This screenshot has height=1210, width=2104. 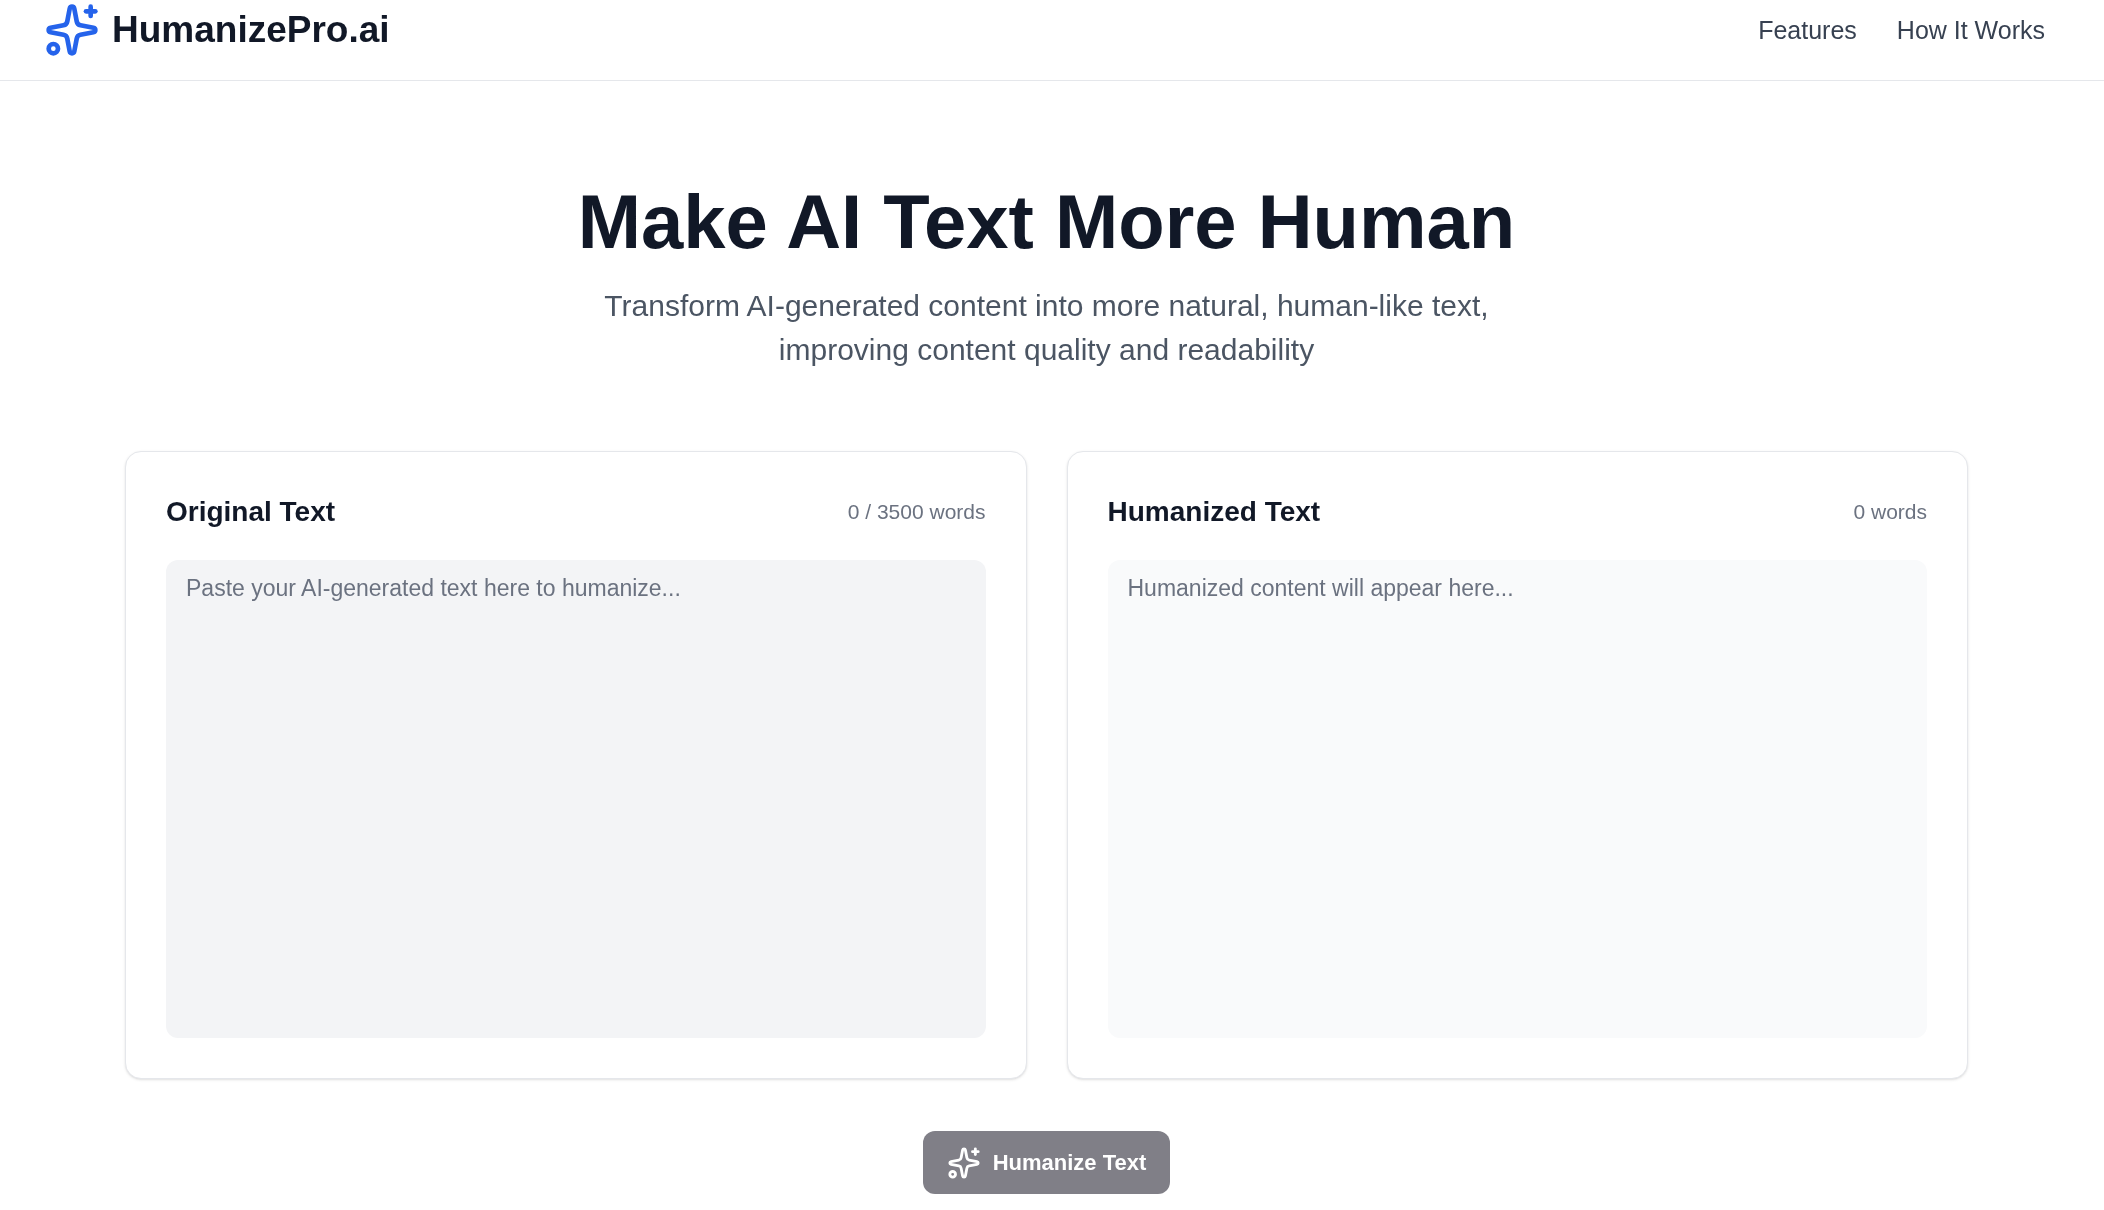 What do you see at coordinates (1046, 222) in the screenshot?
I see `page-title: Make AI Text More Human` at bounding box center [1046, 222].